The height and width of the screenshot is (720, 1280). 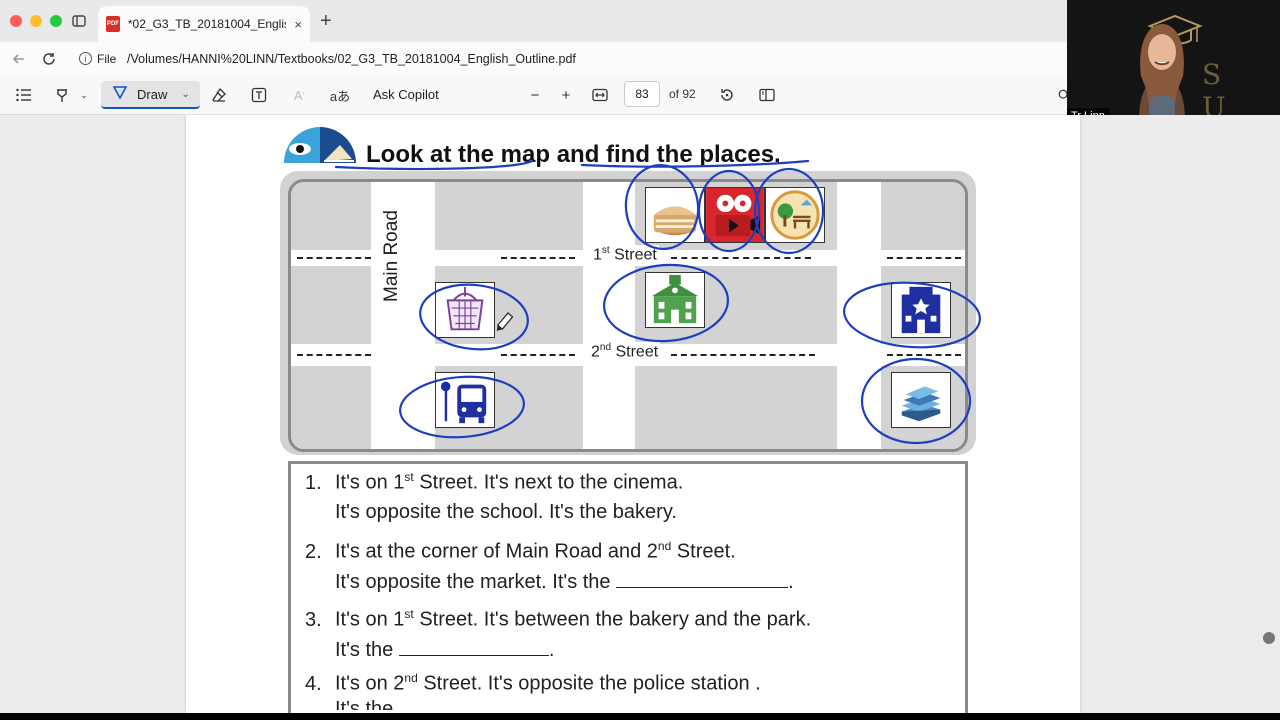 I want to click on zoom-out-button: −, so click(x=535, y=95).